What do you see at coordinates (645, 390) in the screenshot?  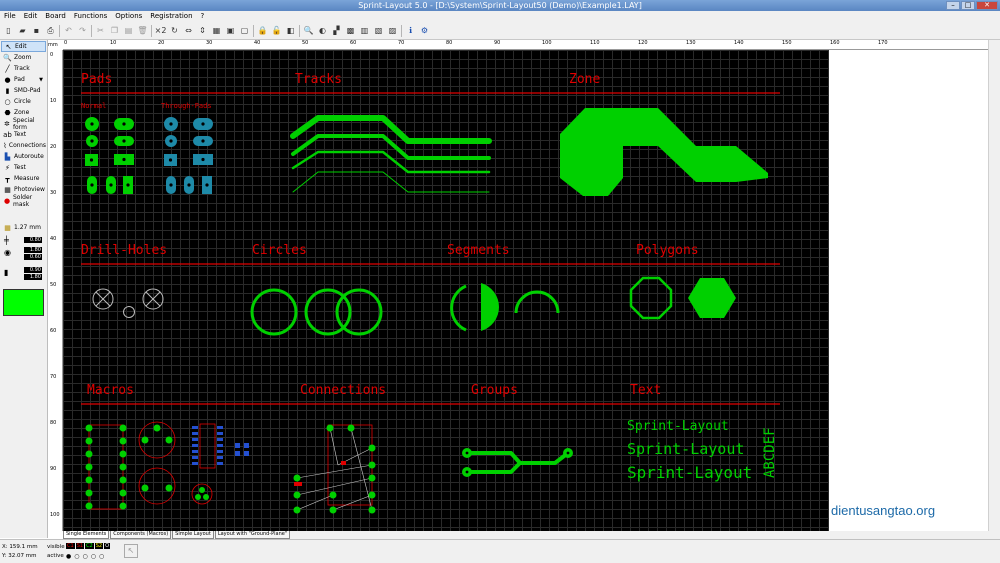 I see `section-text: Text` at bounding box center [645, 390].